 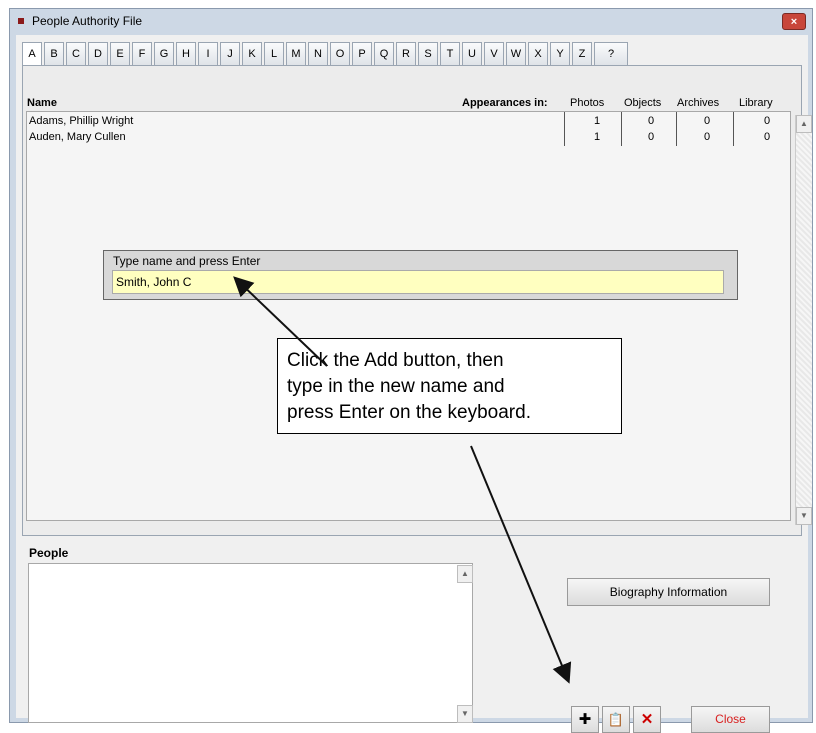 I want to click on arrow-to-input, so click(x=280, y=321).